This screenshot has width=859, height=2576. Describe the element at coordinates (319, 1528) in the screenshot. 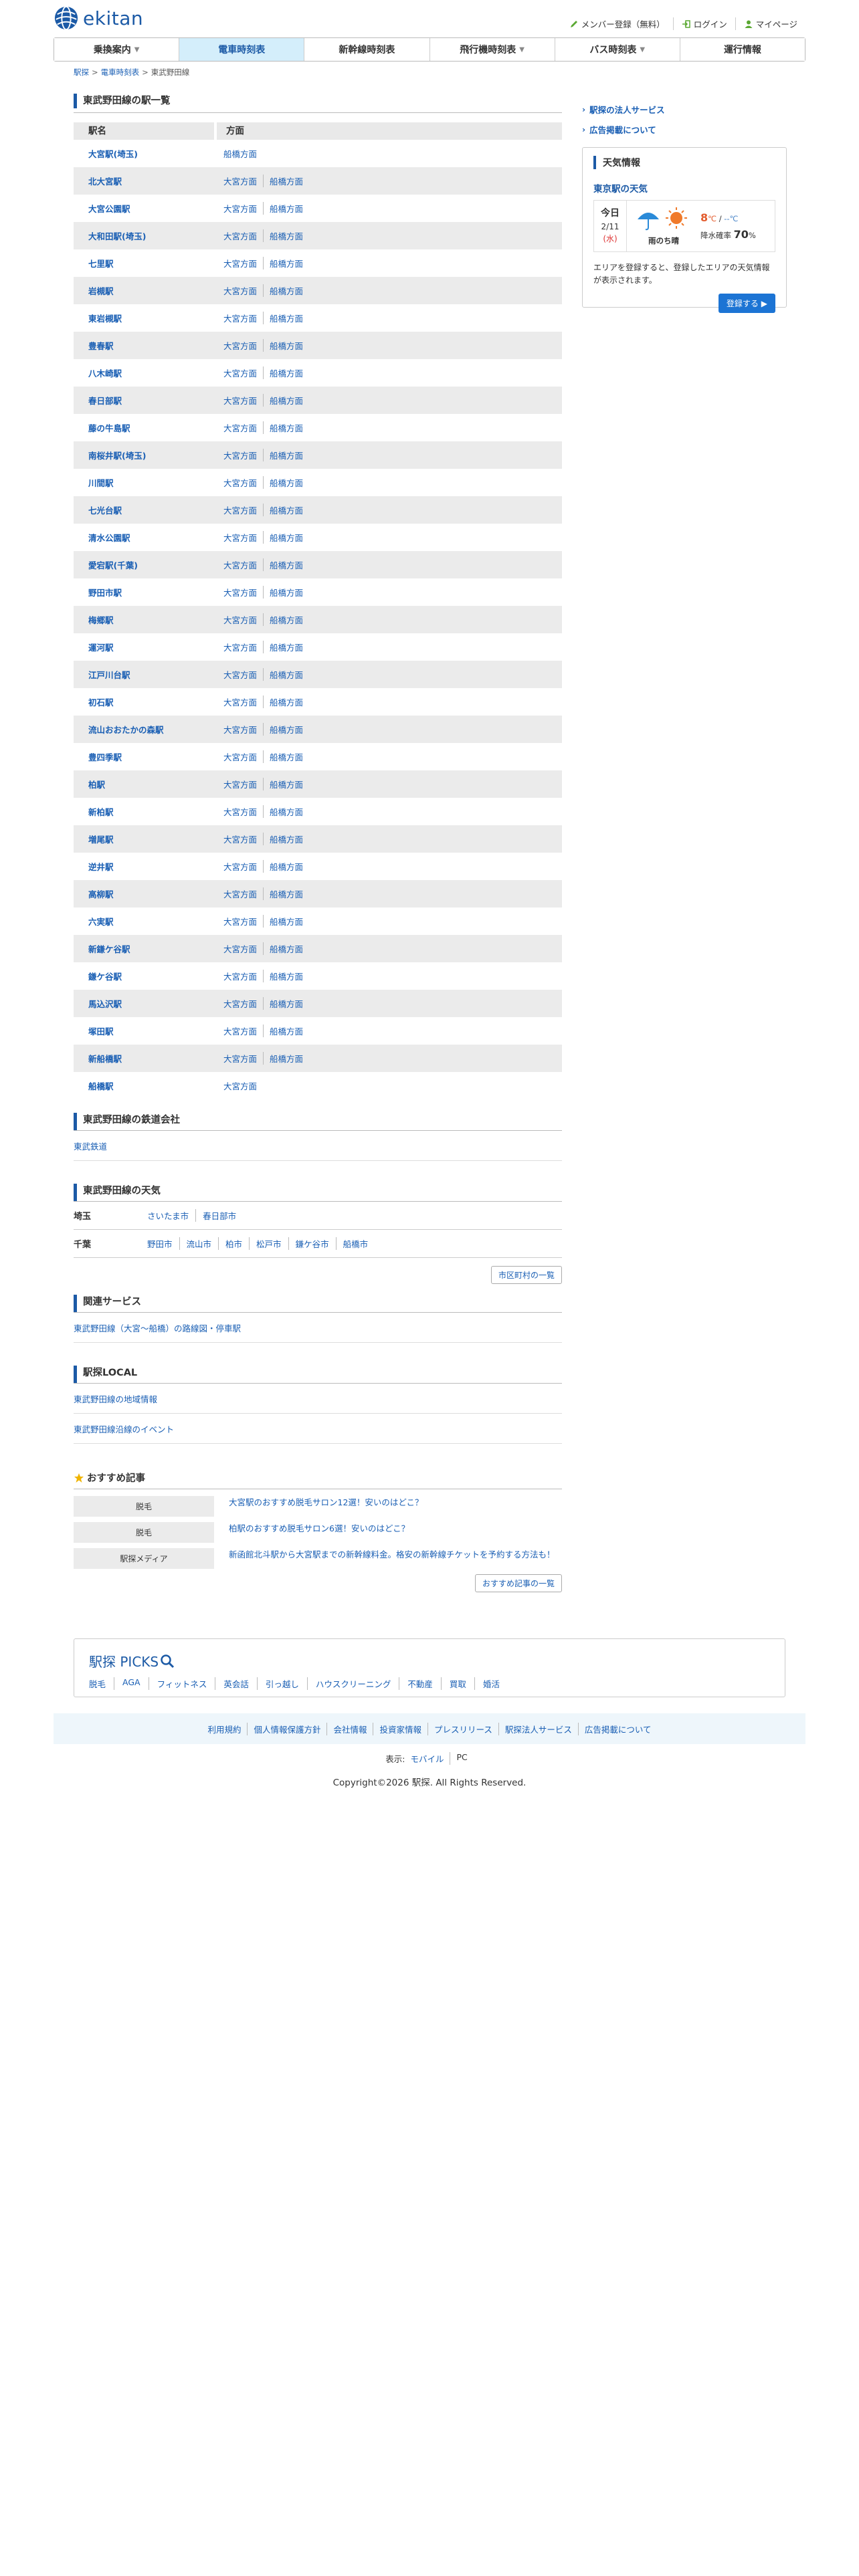

I see `article-link: 柏駅のおすすめ脱毛サロン6選！安いのはどこ？` at that location.